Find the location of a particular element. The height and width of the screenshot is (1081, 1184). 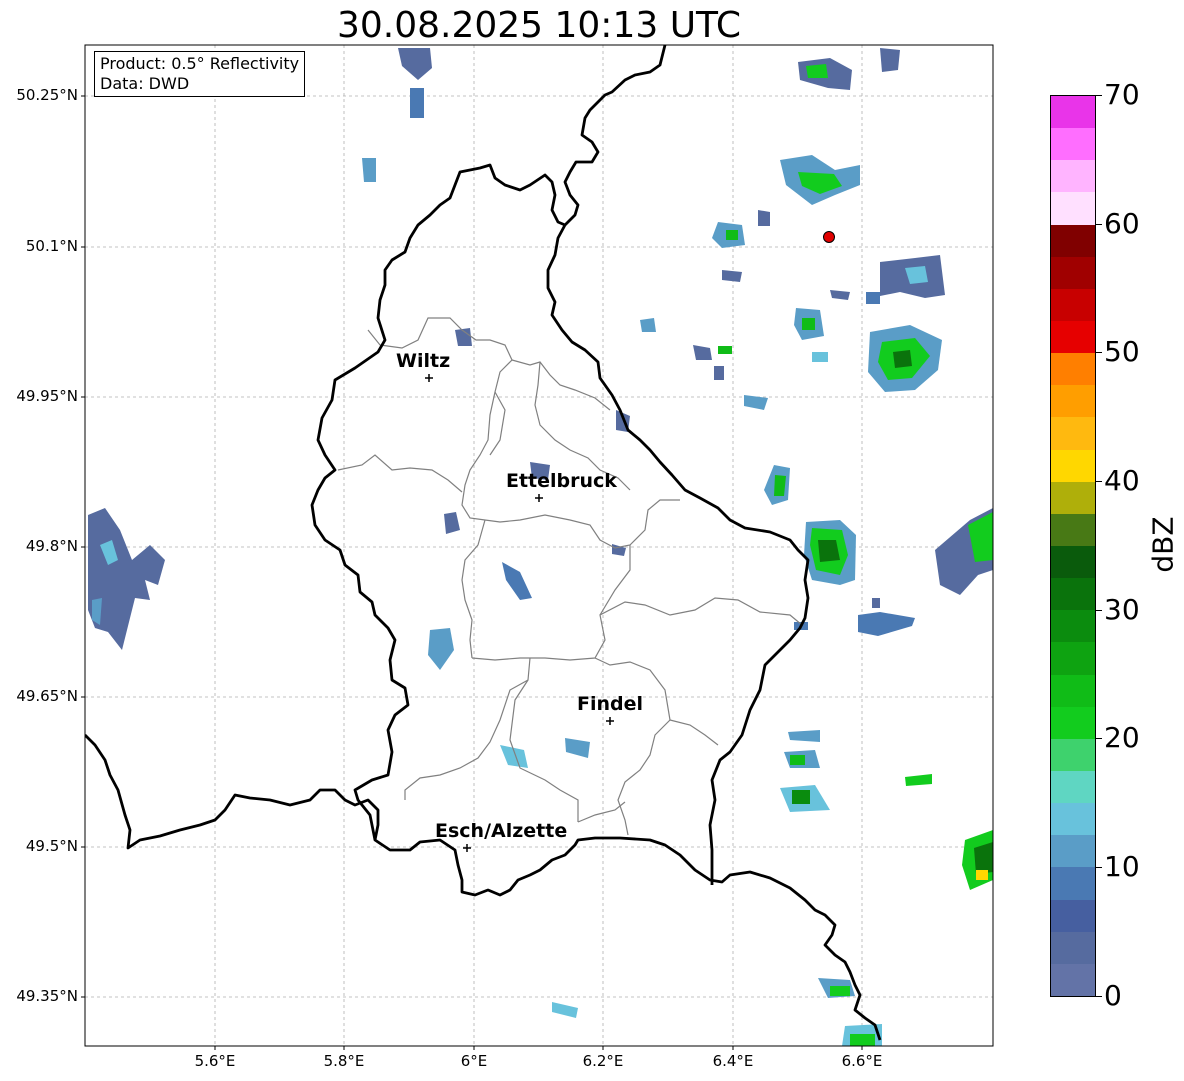

city-marker-findel is located at coordinates (610, 721).